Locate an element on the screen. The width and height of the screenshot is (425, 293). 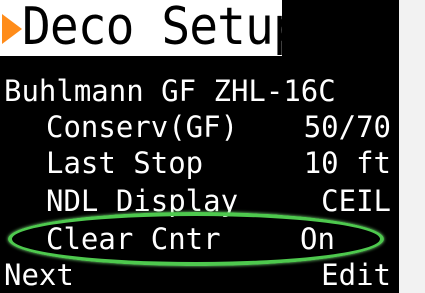
setting-value: CEIL is located at coordinates (356, 201).